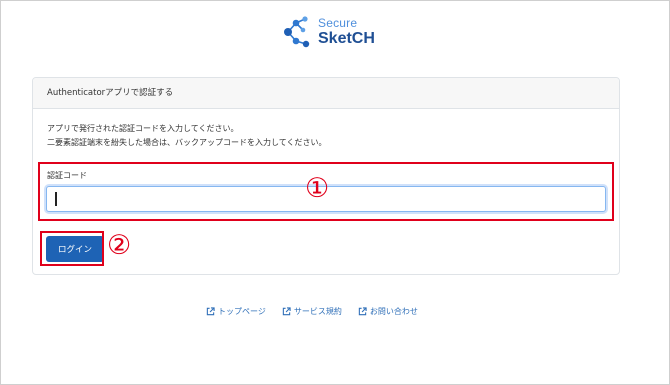 The height and width of the screenshot is (385, 670). What do you see at coordinates (119, 245) in the screenshot?
I see `annotation-marker-2: ②` at bounding box center [119, 245].